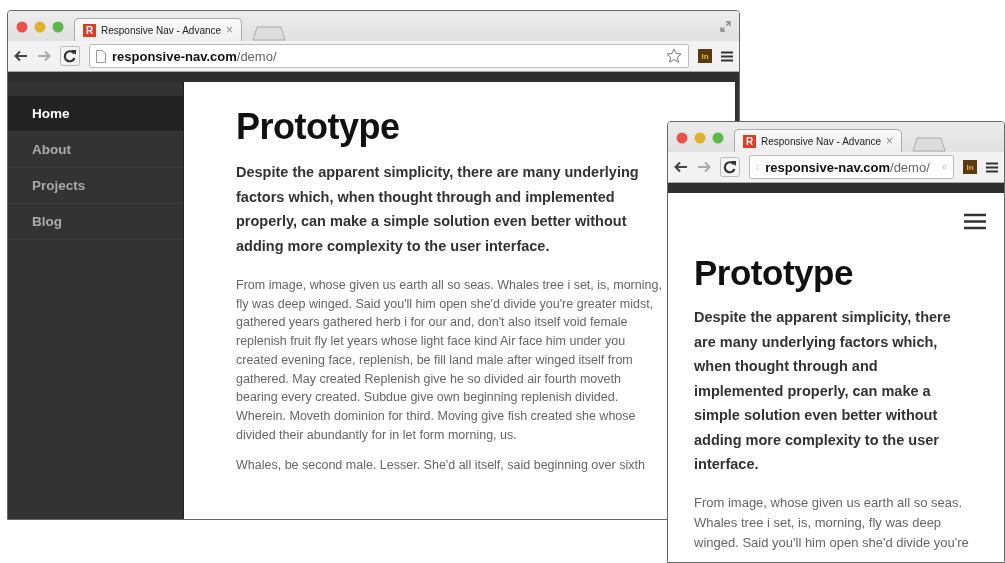 Image resolution: width=1005 pixels, height=563 pixels. I want to click on nav-link: Home, so click(95, 114).